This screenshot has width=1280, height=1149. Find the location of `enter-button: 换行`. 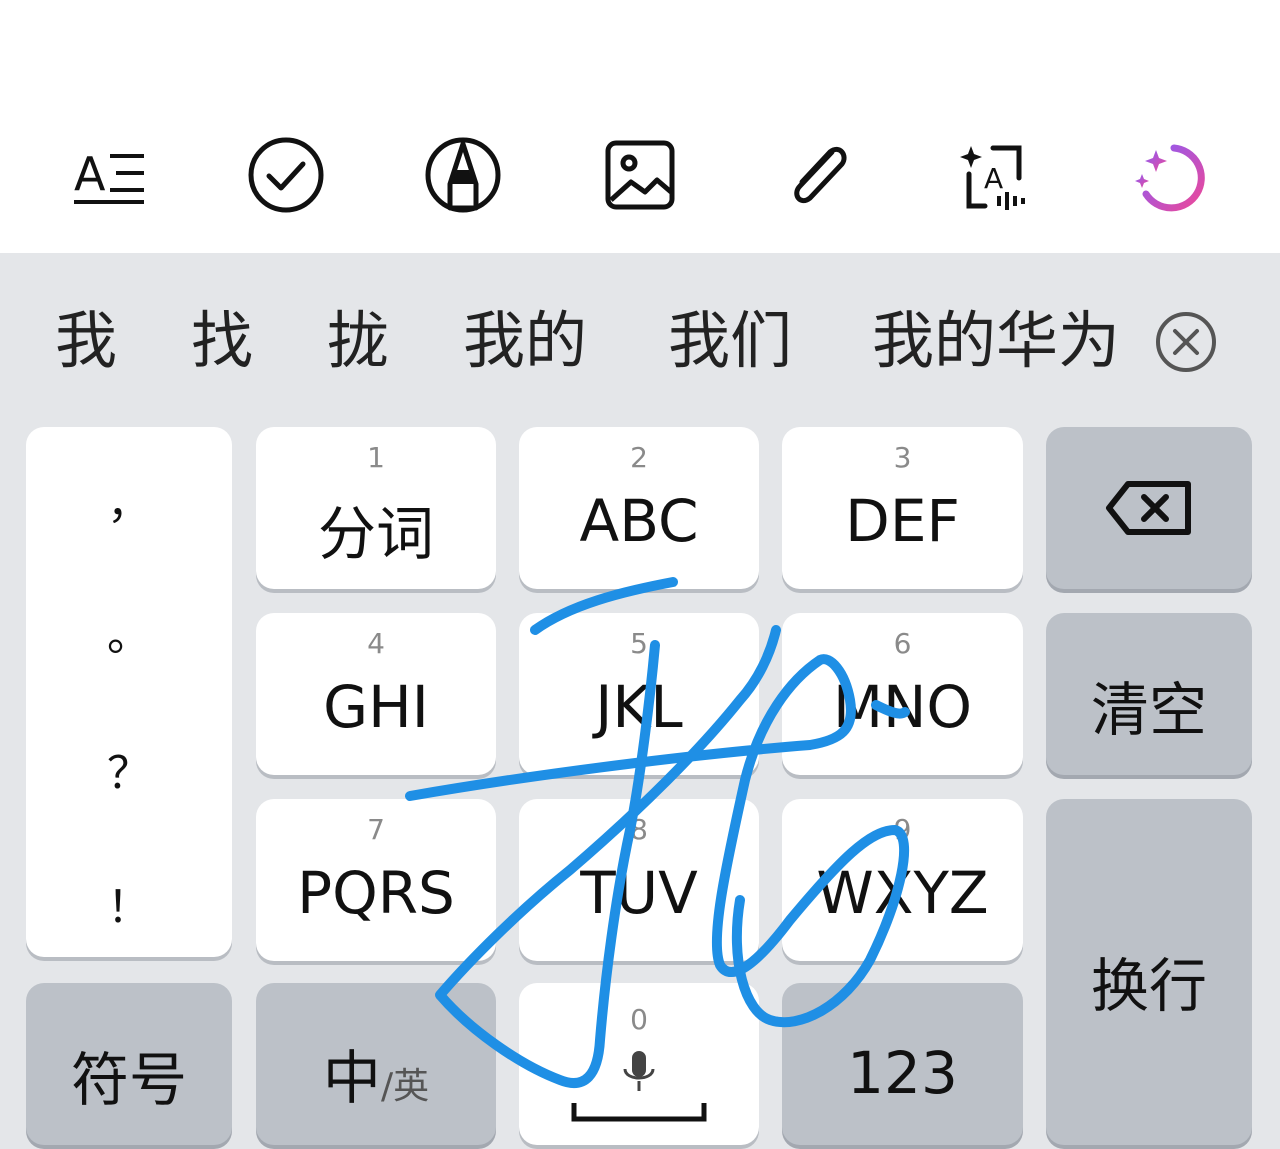

enter-button: 换行 is located at coordinates (1149, 972).